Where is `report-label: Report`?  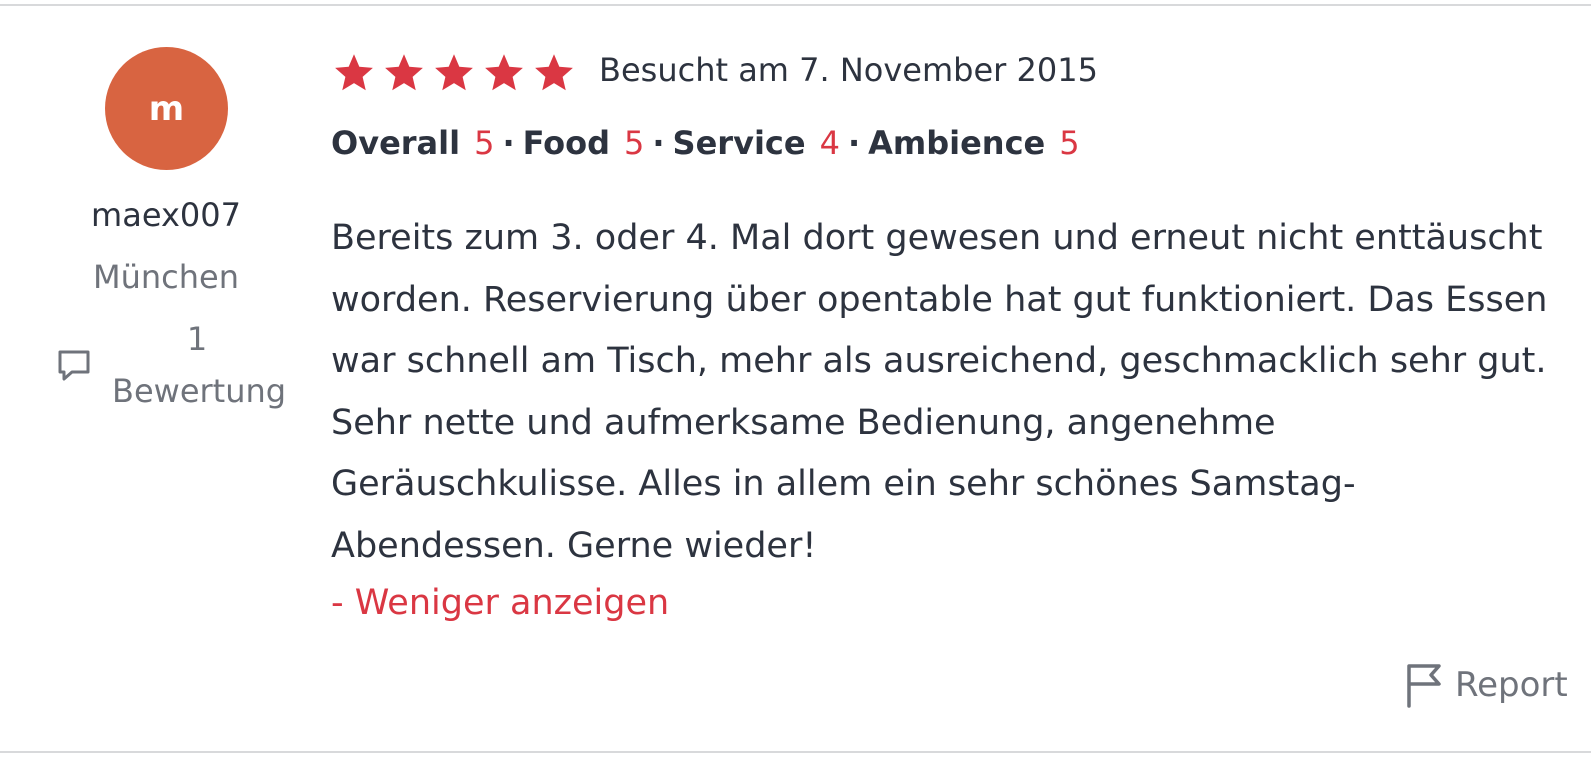 report-label: Report is located at coordinates (1511, 685).